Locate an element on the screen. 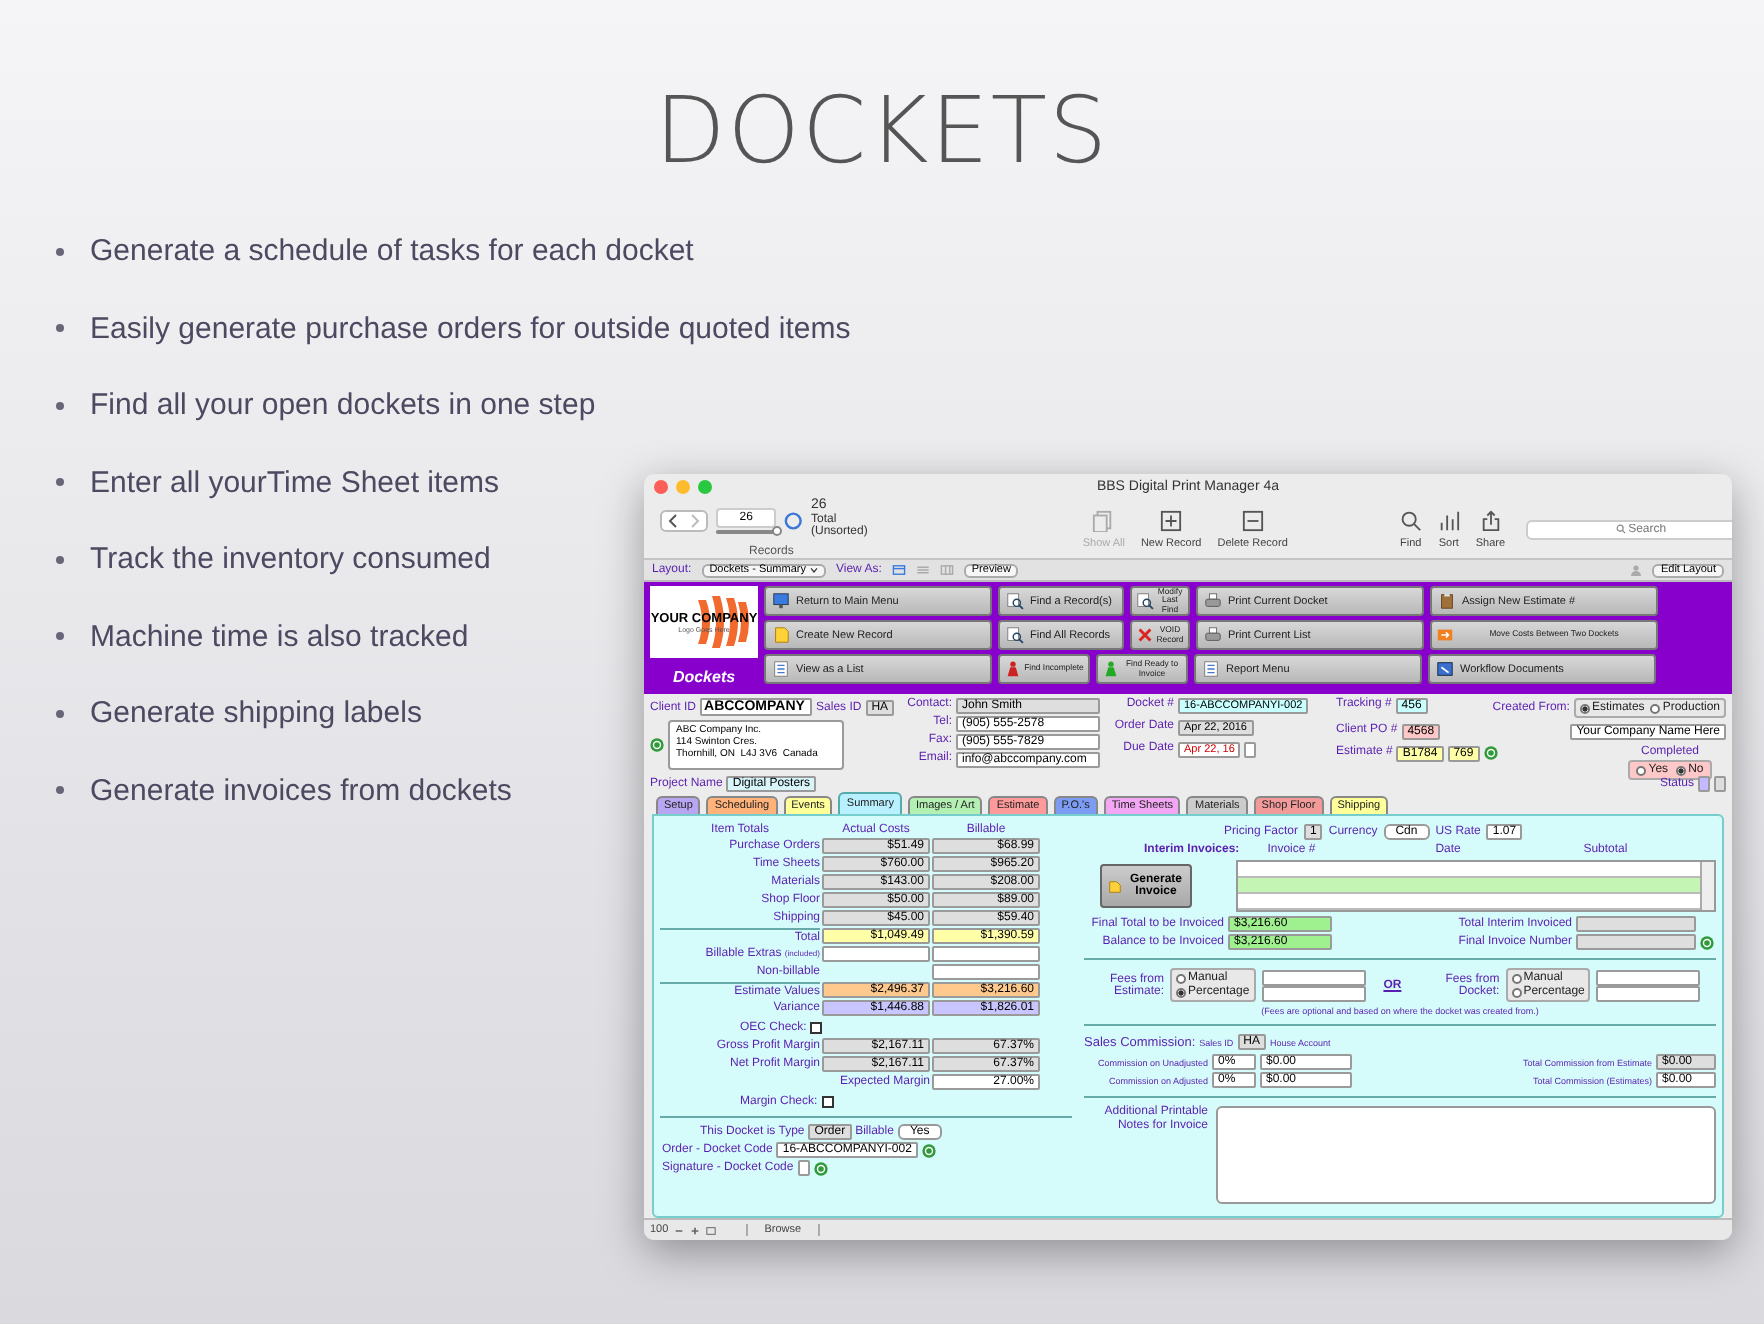 The width and height of the screenshot is (1764, 1324). caret-icon is located at coordinates (813, 570).